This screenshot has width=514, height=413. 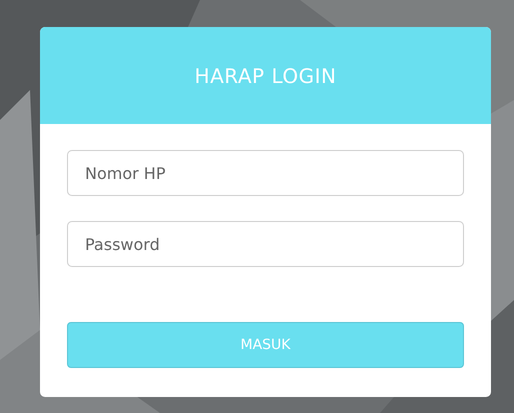 What do you see at coordinates (265, 173) in the screenshot?
I see `input-field: Nomor HP` at bounding box center [265, 173].